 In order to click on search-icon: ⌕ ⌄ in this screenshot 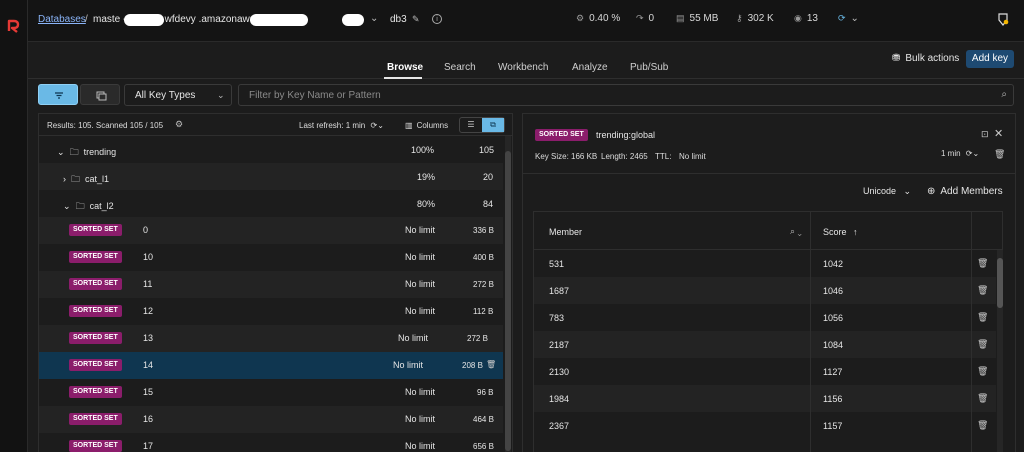, I will do `click(796, 231)`.